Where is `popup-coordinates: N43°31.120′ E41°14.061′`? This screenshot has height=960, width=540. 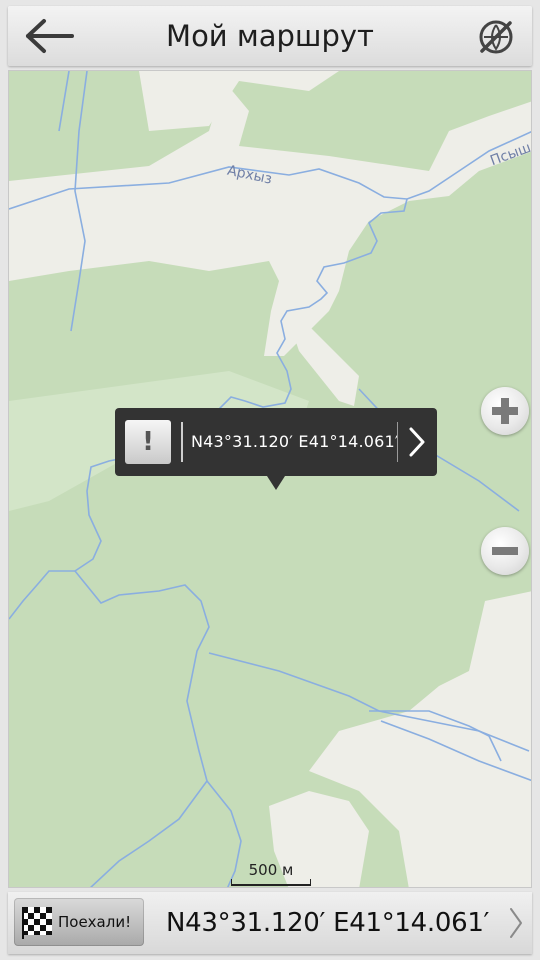
popup-coordinates: N43°31.120′ E41°14.061′ is located at coordinates (295, 442).